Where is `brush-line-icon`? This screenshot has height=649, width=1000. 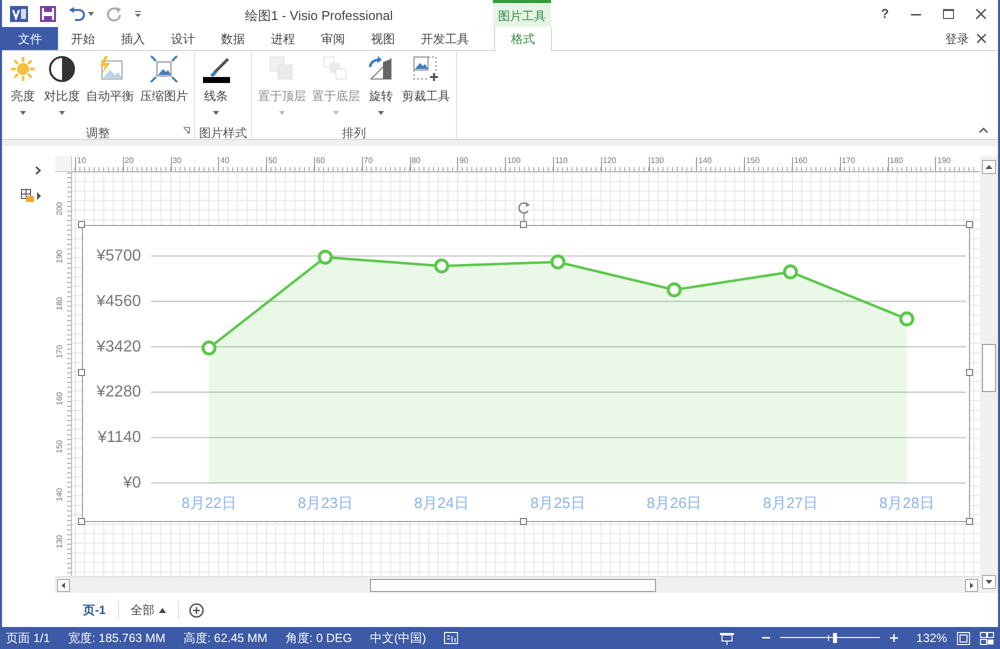
brush-line-icon is located at coordinates (216, 69).